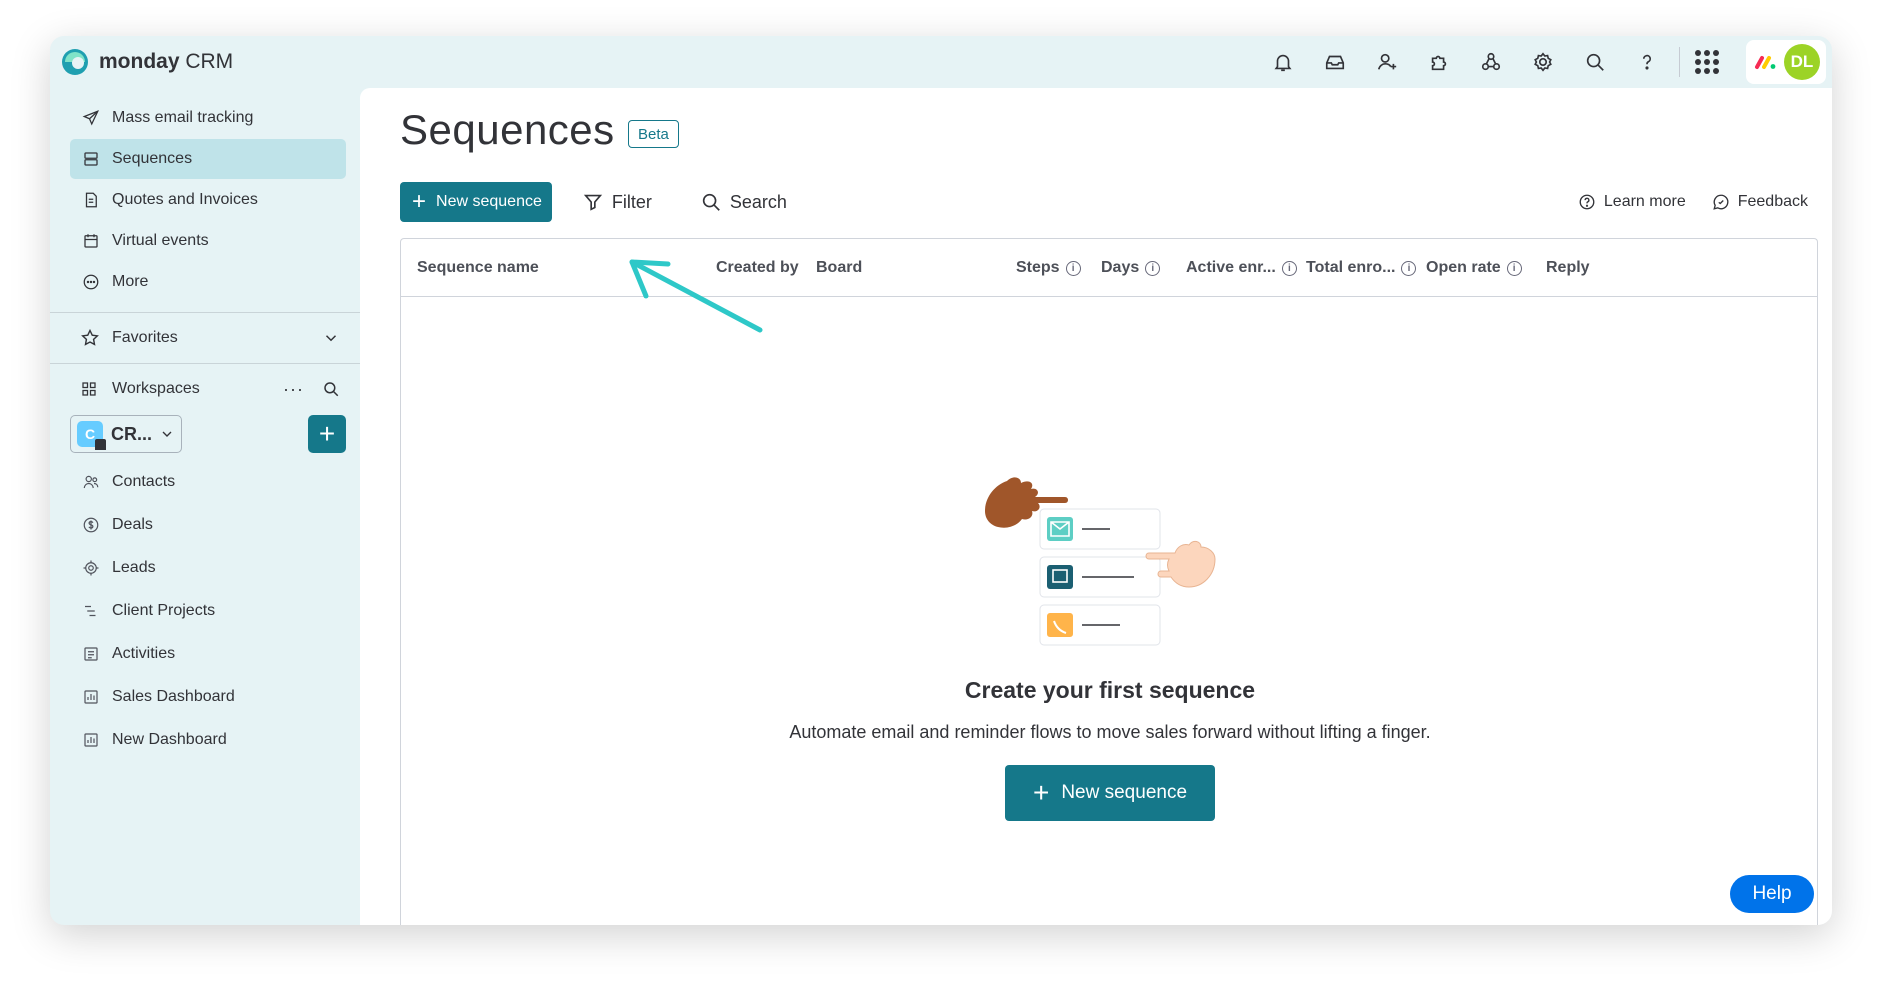 The height and width of the screenshot is (991, 1883). Describe the element at coordinates (205, 653) in the screenshot. I see `sidebar-item-activities: Activities` at that location.